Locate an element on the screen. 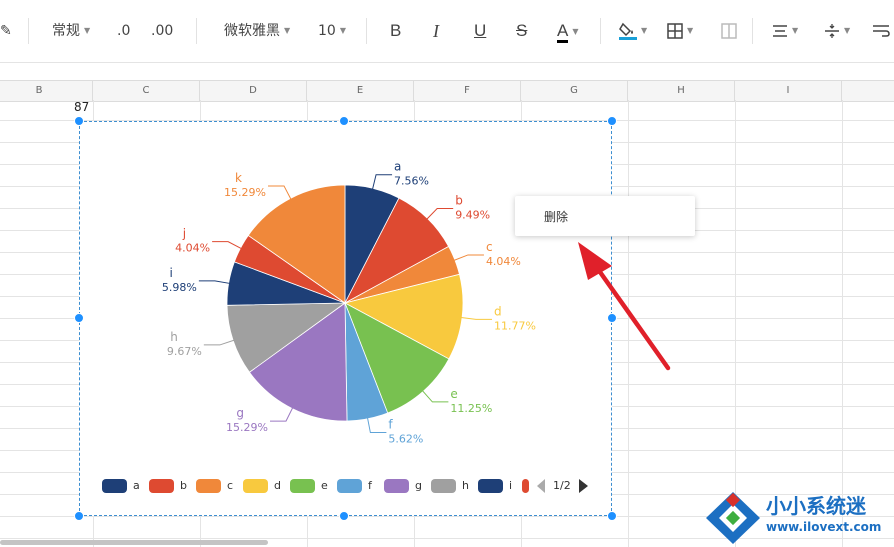  horizontal-align-button: ▼ is located at coordinates (785, 31).